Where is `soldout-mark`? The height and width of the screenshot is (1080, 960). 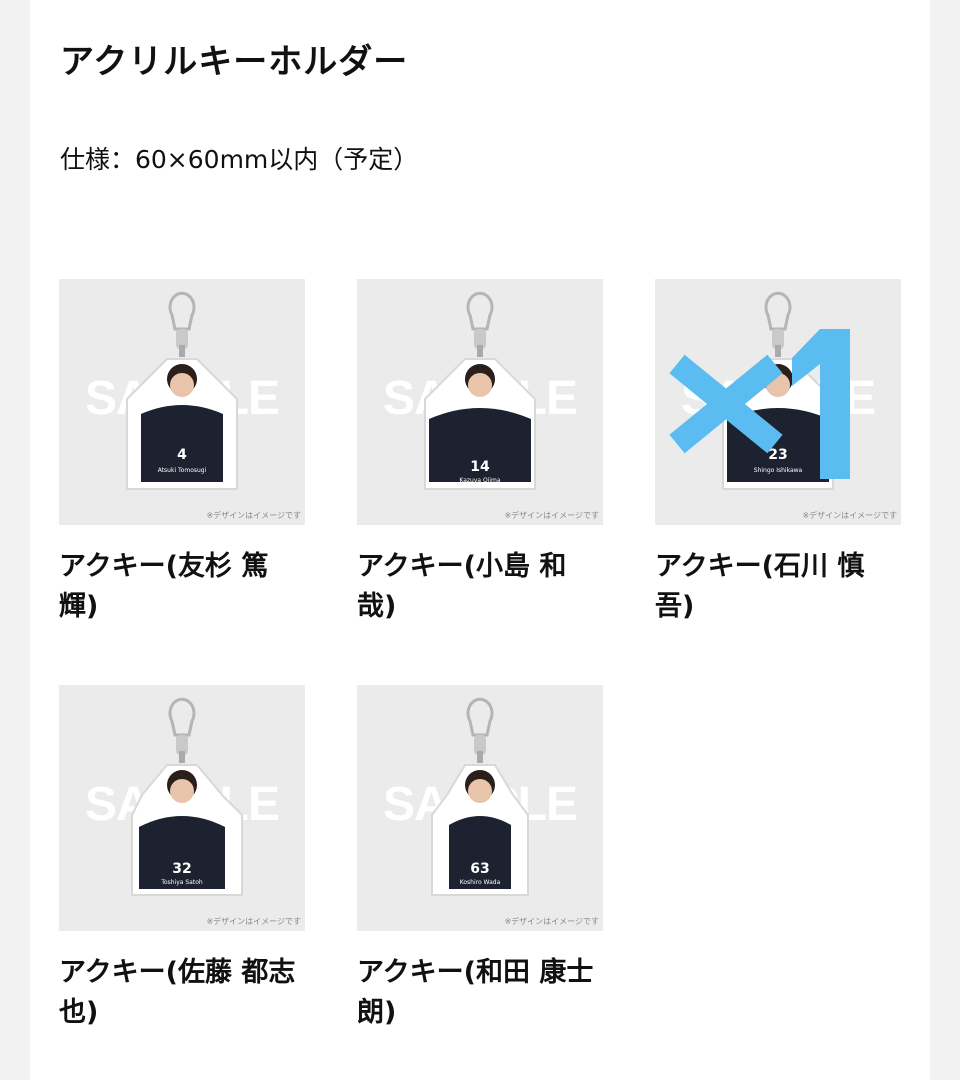
soldout-mark is located at coordinates (759, 404).